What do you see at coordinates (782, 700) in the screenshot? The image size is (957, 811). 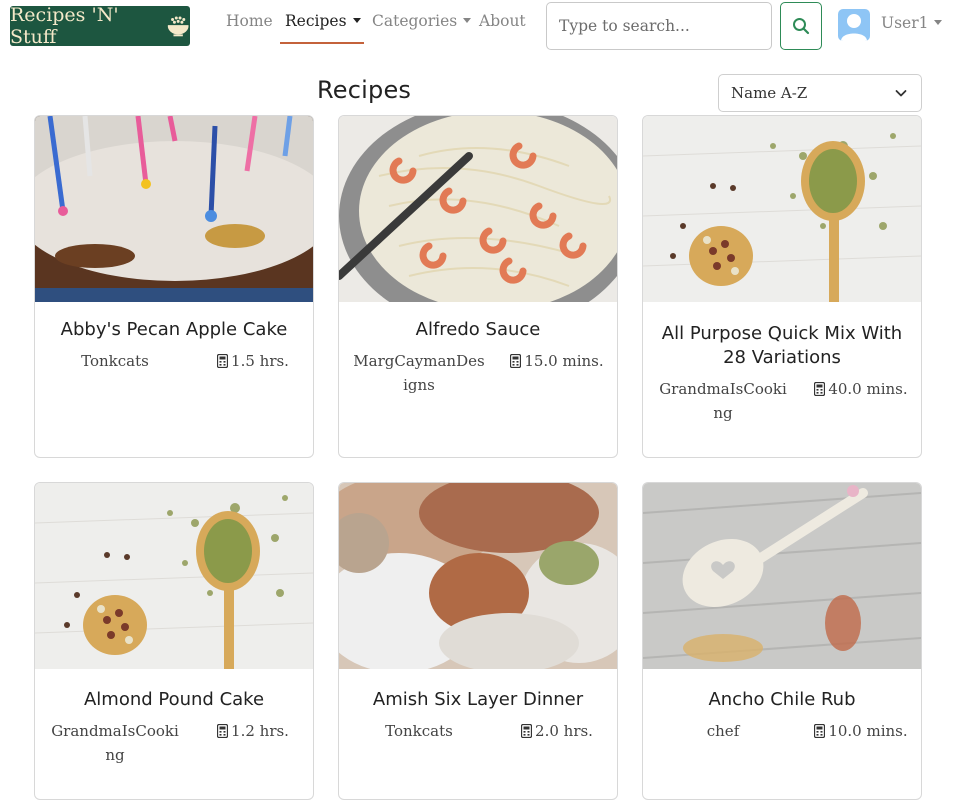 I see `recipe-title: Ancho Chile Rub` at bounding box center [782, 700].